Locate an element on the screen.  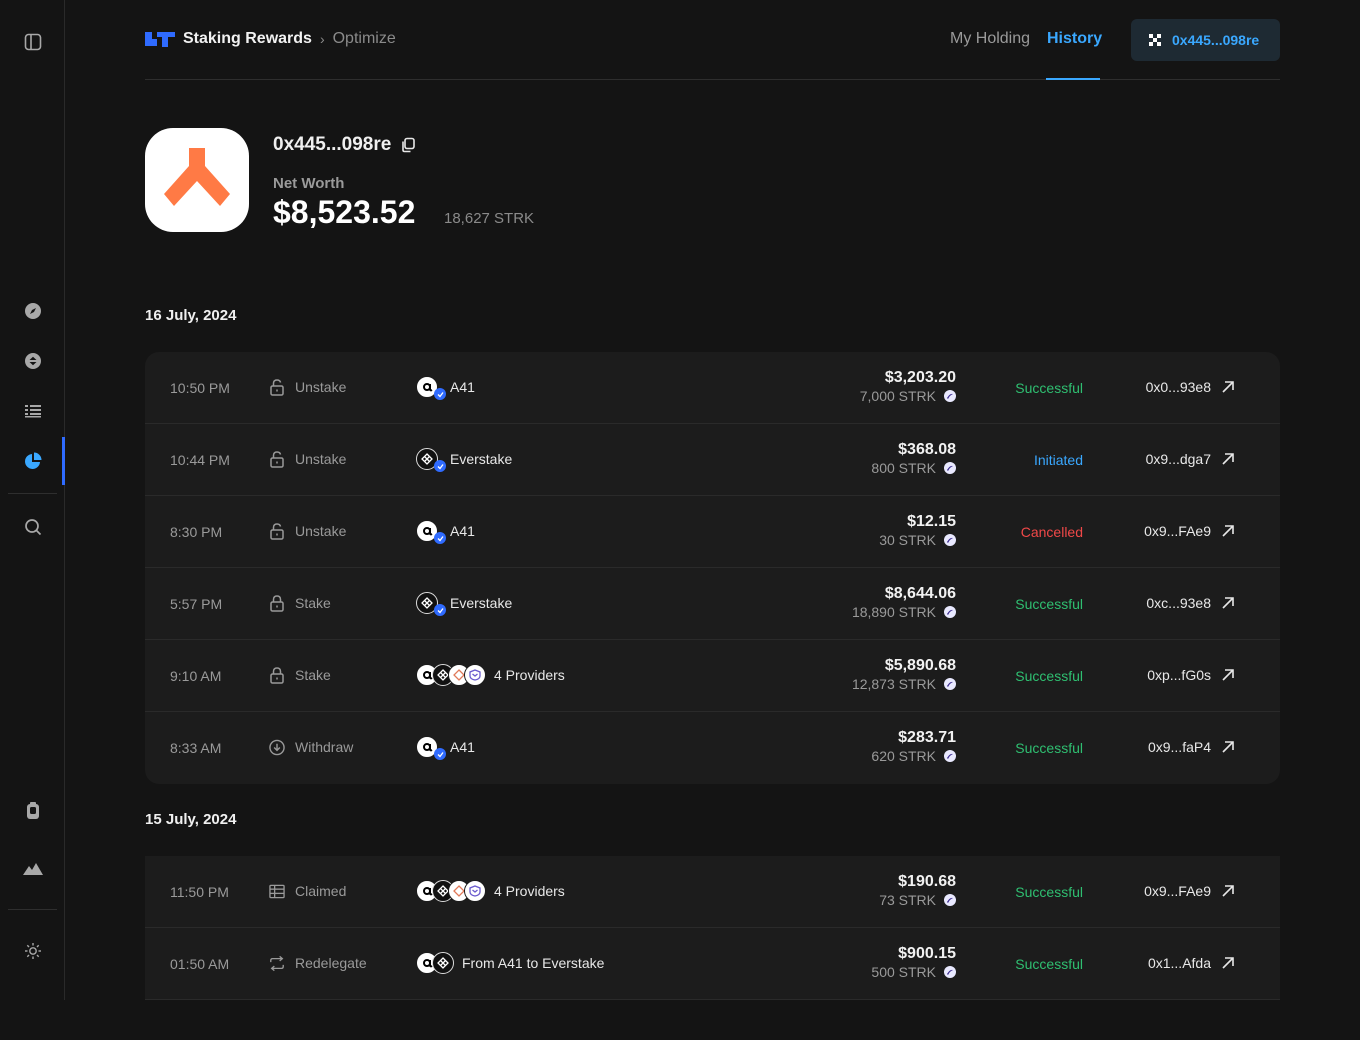
row-amount: $3,203.20 7,000 STRK is located at coordinates (908, 386).